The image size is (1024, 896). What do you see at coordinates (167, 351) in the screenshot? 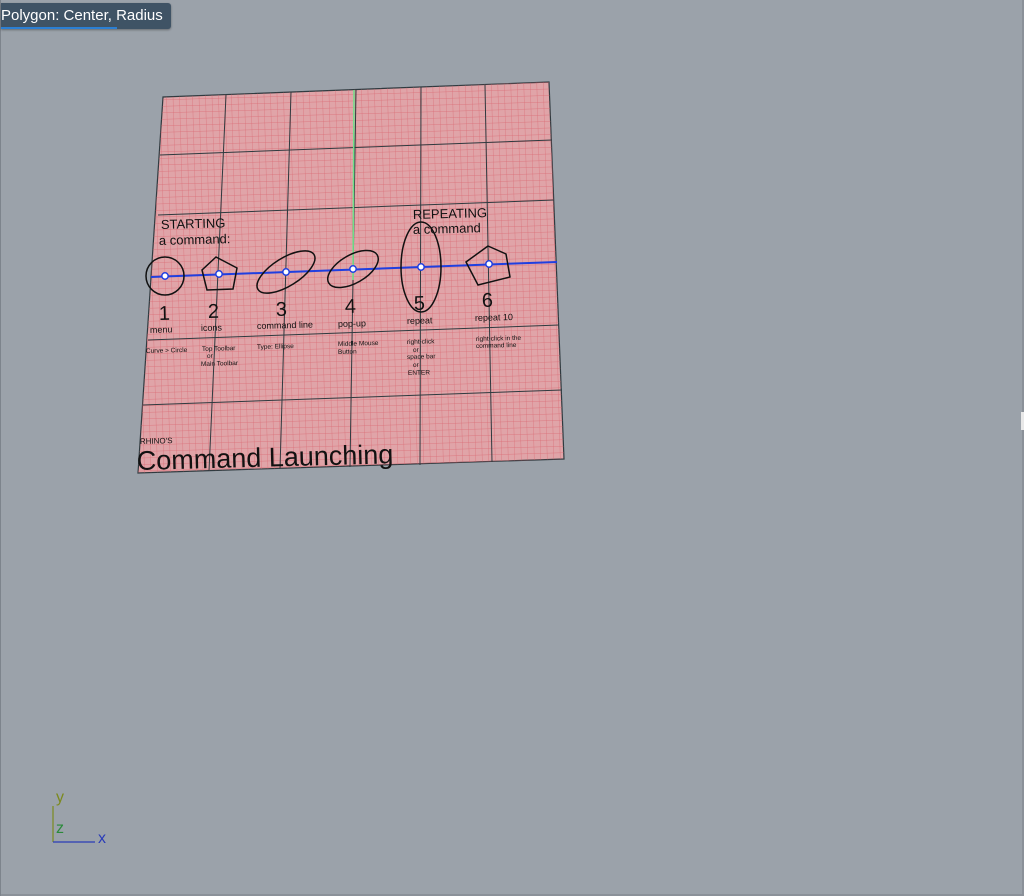
I see `note-1-line1: Curve > Circle` at bounding box center [167, 351].